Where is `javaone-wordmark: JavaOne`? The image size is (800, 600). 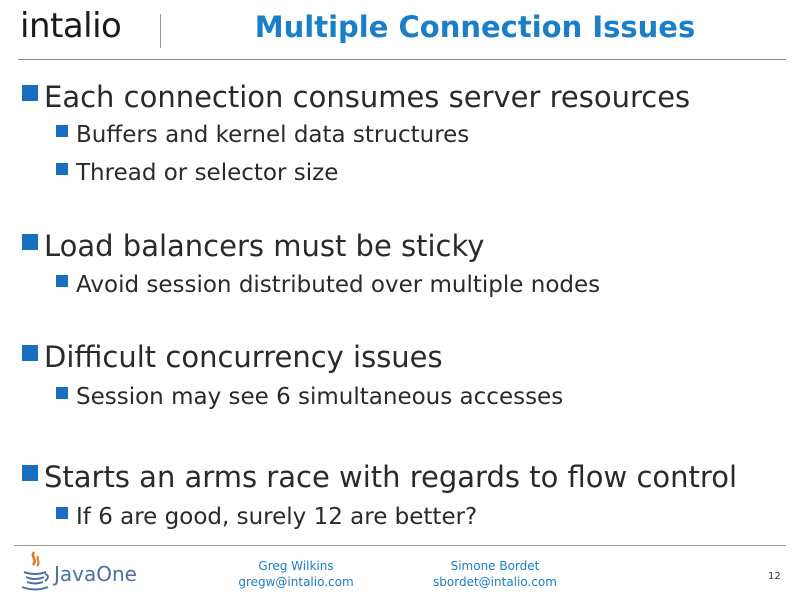
javaone-wordmark: JavaOne is located at coordinates (95, 574).